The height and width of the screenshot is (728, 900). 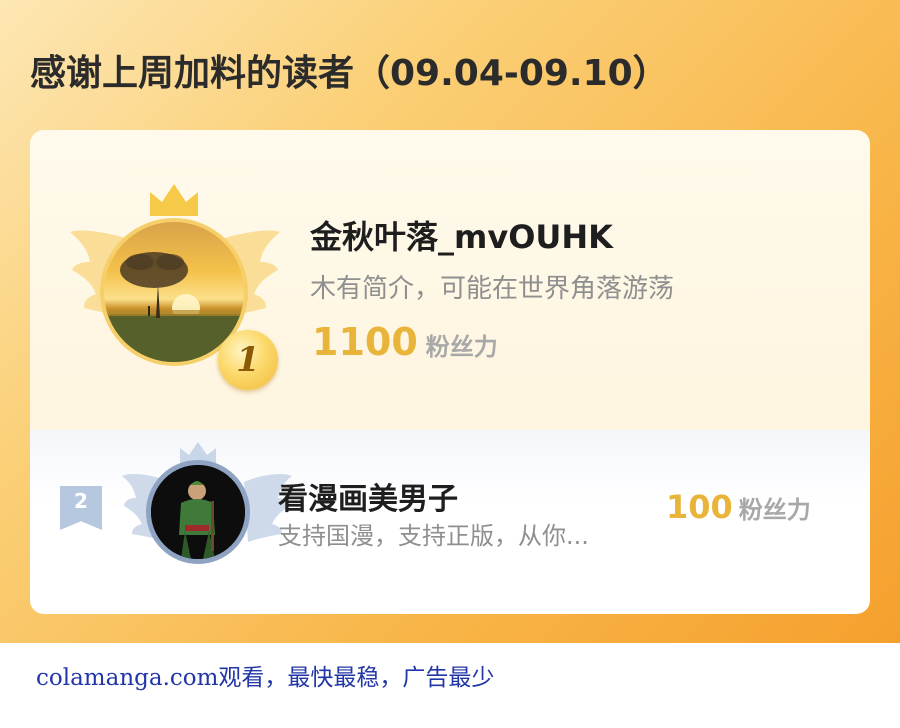 I want to click on anime-swordsman-avatar, so click(x=198, y=512).